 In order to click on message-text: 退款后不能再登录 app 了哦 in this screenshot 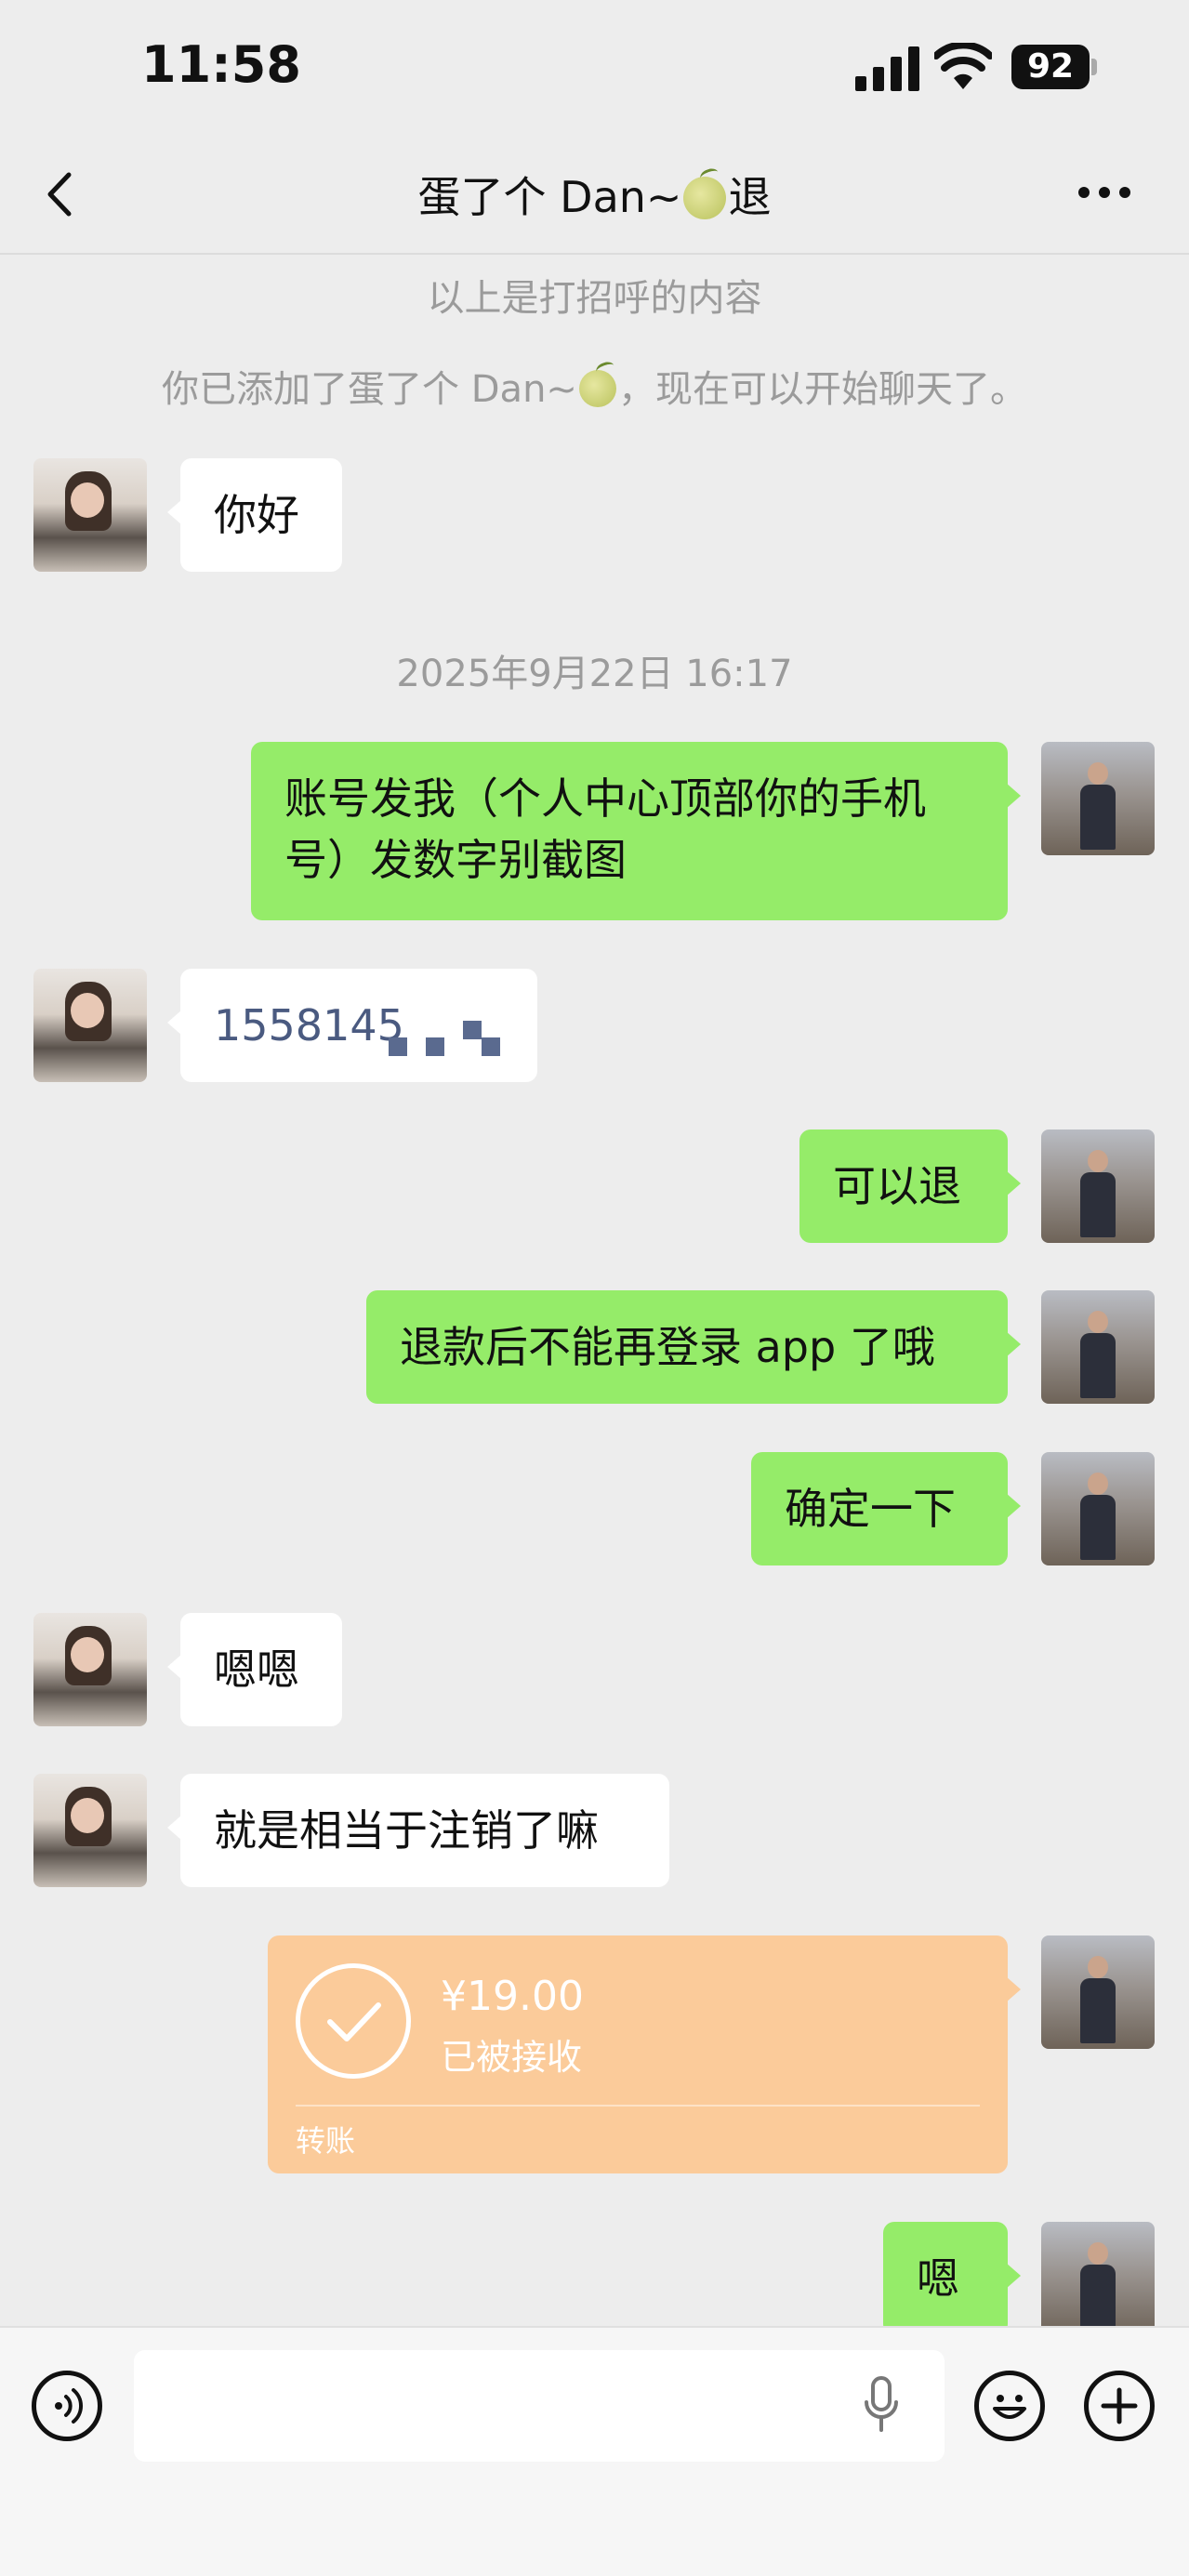, I will do `click(667, 1347)`.